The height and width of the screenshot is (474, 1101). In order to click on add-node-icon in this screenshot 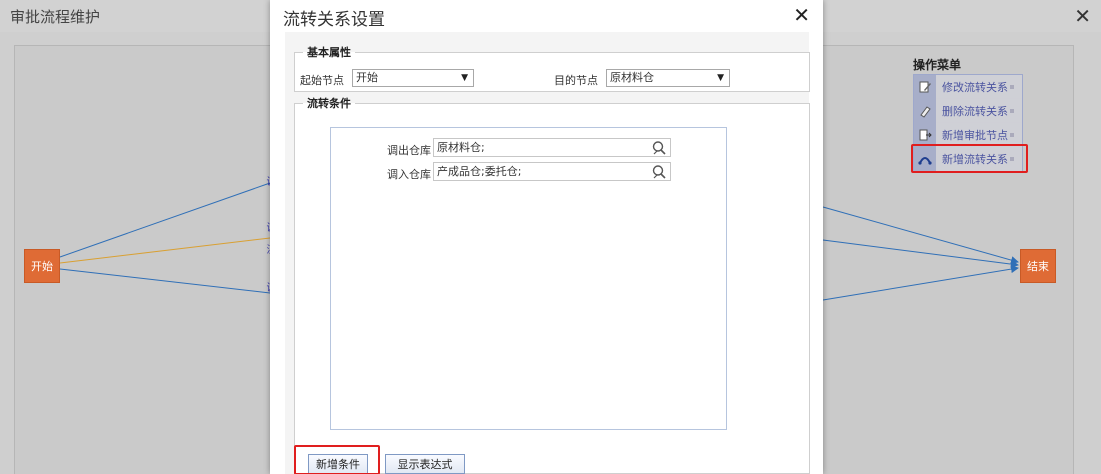, I will do `click(925, 134)`.